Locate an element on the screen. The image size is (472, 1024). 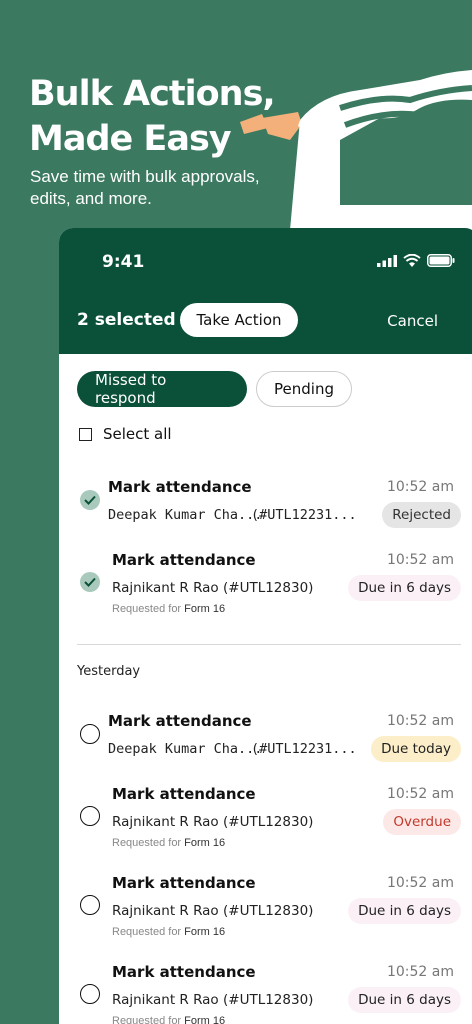
filter-chips: Missed to respond Pending is located at coordinates (214, 389).